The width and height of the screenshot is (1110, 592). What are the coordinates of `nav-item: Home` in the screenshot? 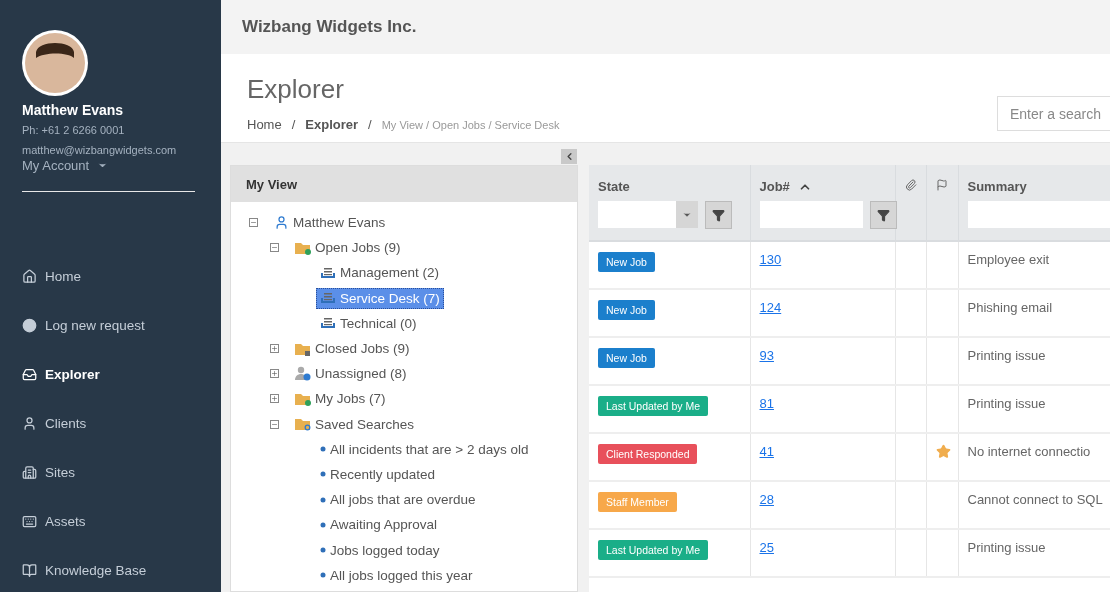 It's located at (110, 276).